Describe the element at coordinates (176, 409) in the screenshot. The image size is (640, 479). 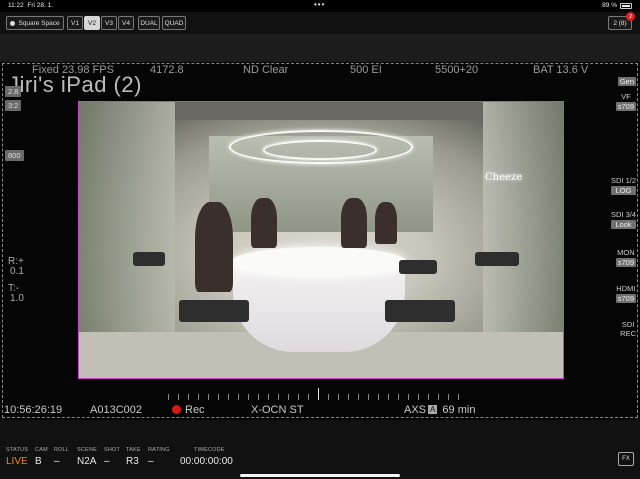
I see `rec-icon` at that location.